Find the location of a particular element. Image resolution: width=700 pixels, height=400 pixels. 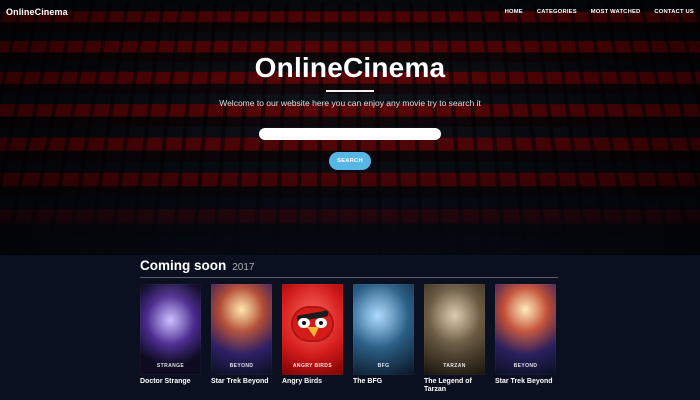

movie-card: TARZAN The Legend of Tarzan is located at coordinates (454, 338).